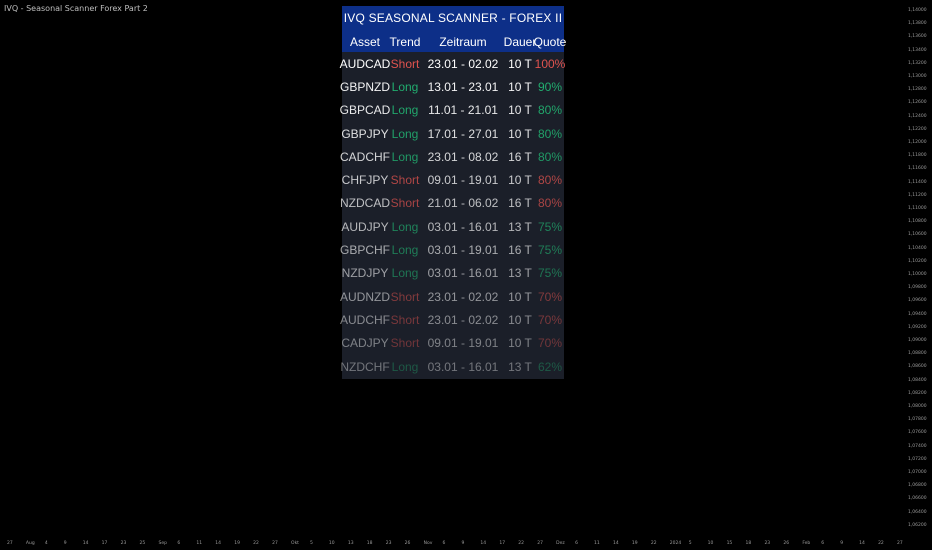 The width and height of the screenshot is (932, 550). What do you see at coordinates (365, 343) in the screenshot?
I see `asset-cell: CADJPY` at bounding box center [365, 343].